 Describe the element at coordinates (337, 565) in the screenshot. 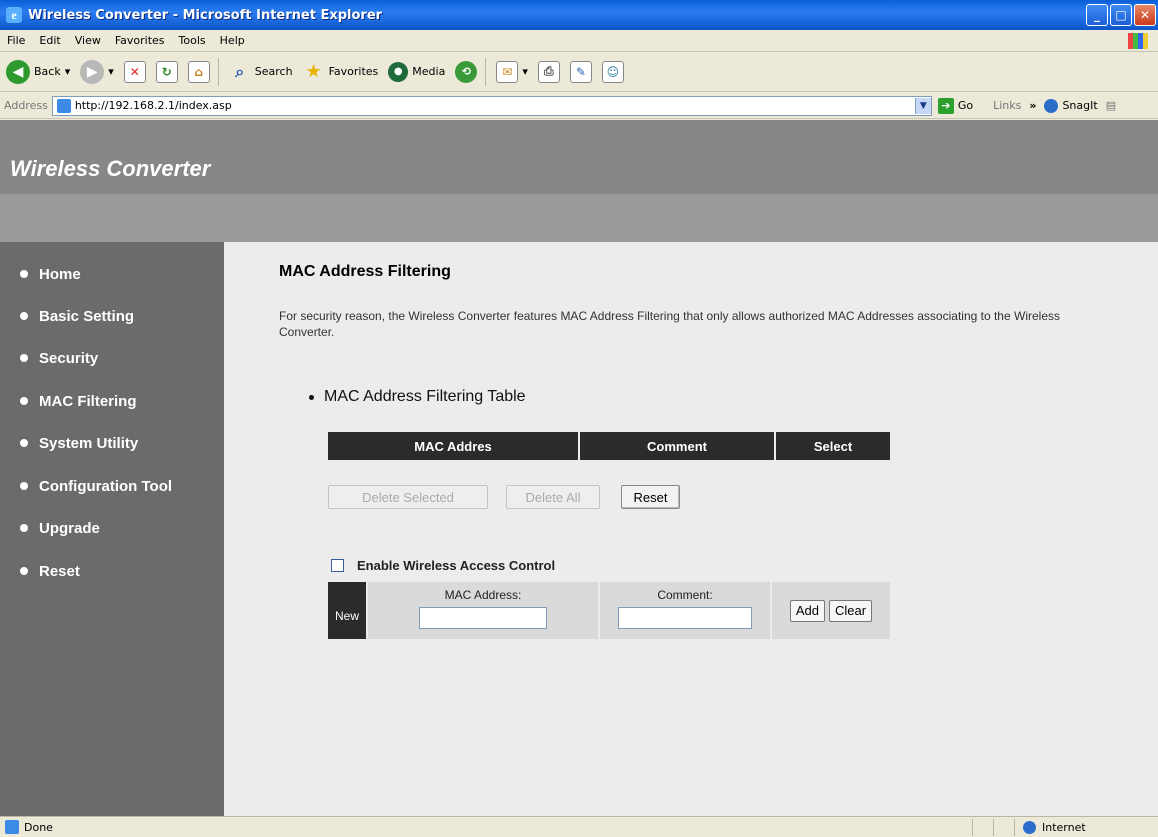

I see `enable-access-control-checkbox` at that location.